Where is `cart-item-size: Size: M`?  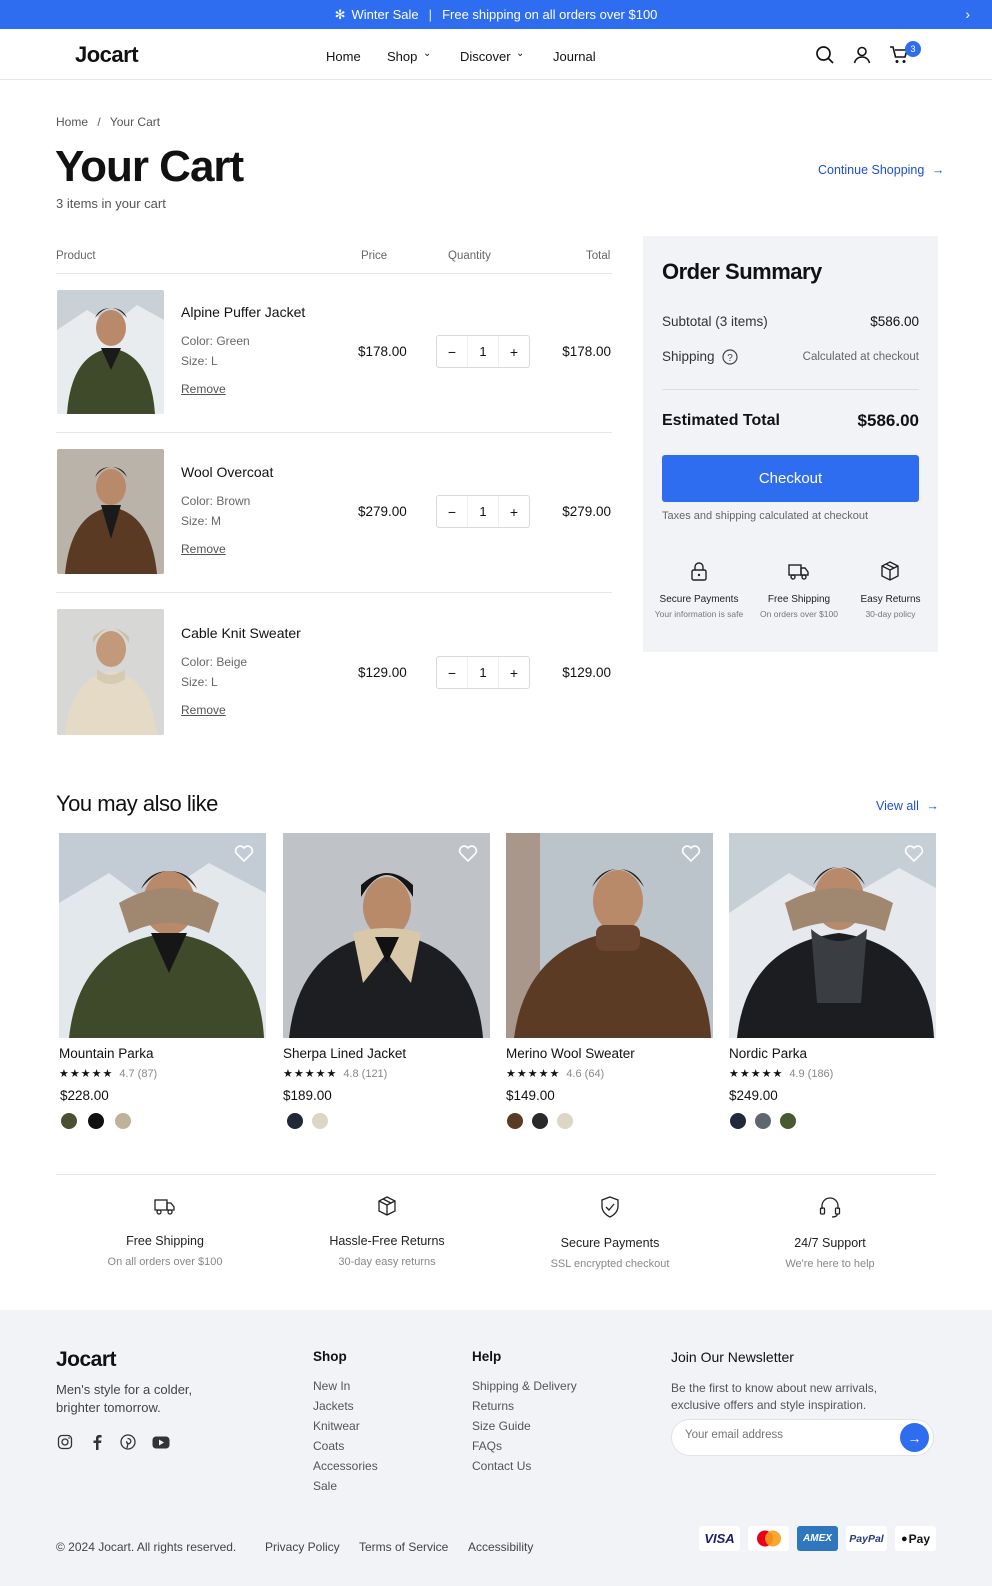
cart-item-size: Size: M is located at coordinates (201, 521).